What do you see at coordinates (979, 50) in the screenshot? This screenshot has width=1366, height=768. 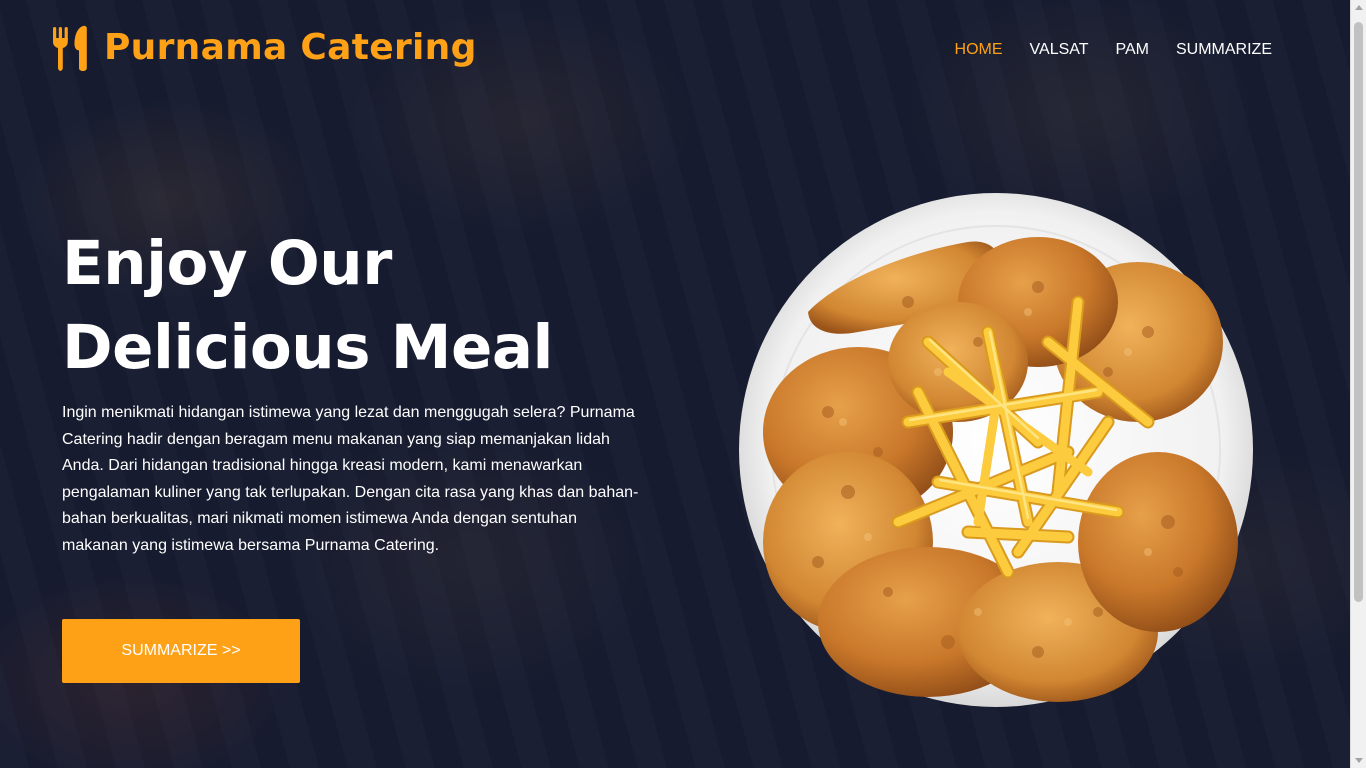 I see `nav-home: HOME` at bounding box center [979, 50].